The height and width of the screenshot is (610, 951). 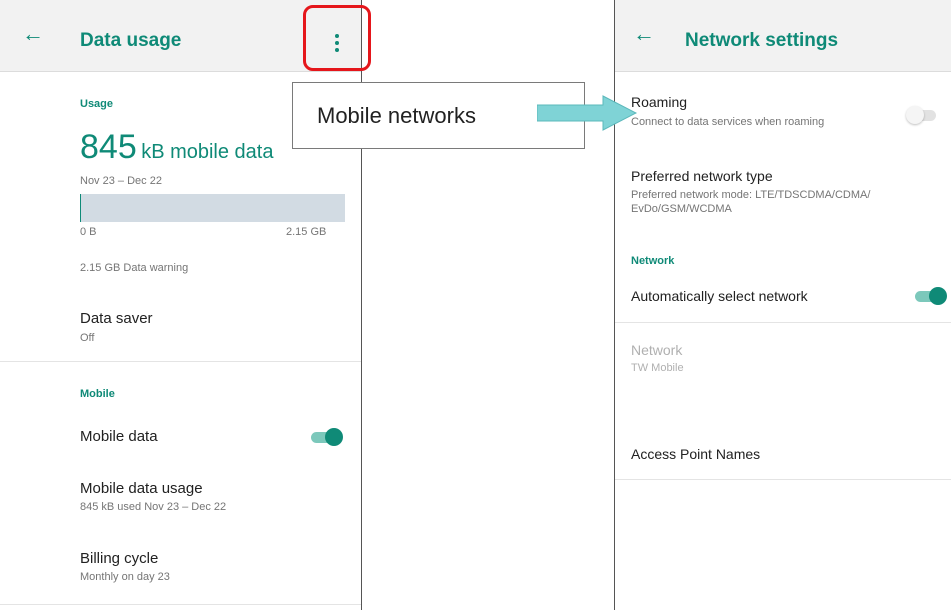 What do you see at coordinates (657, 350) in the screenshot?
I see `network-title: Network` at bounding box center [657, 350].